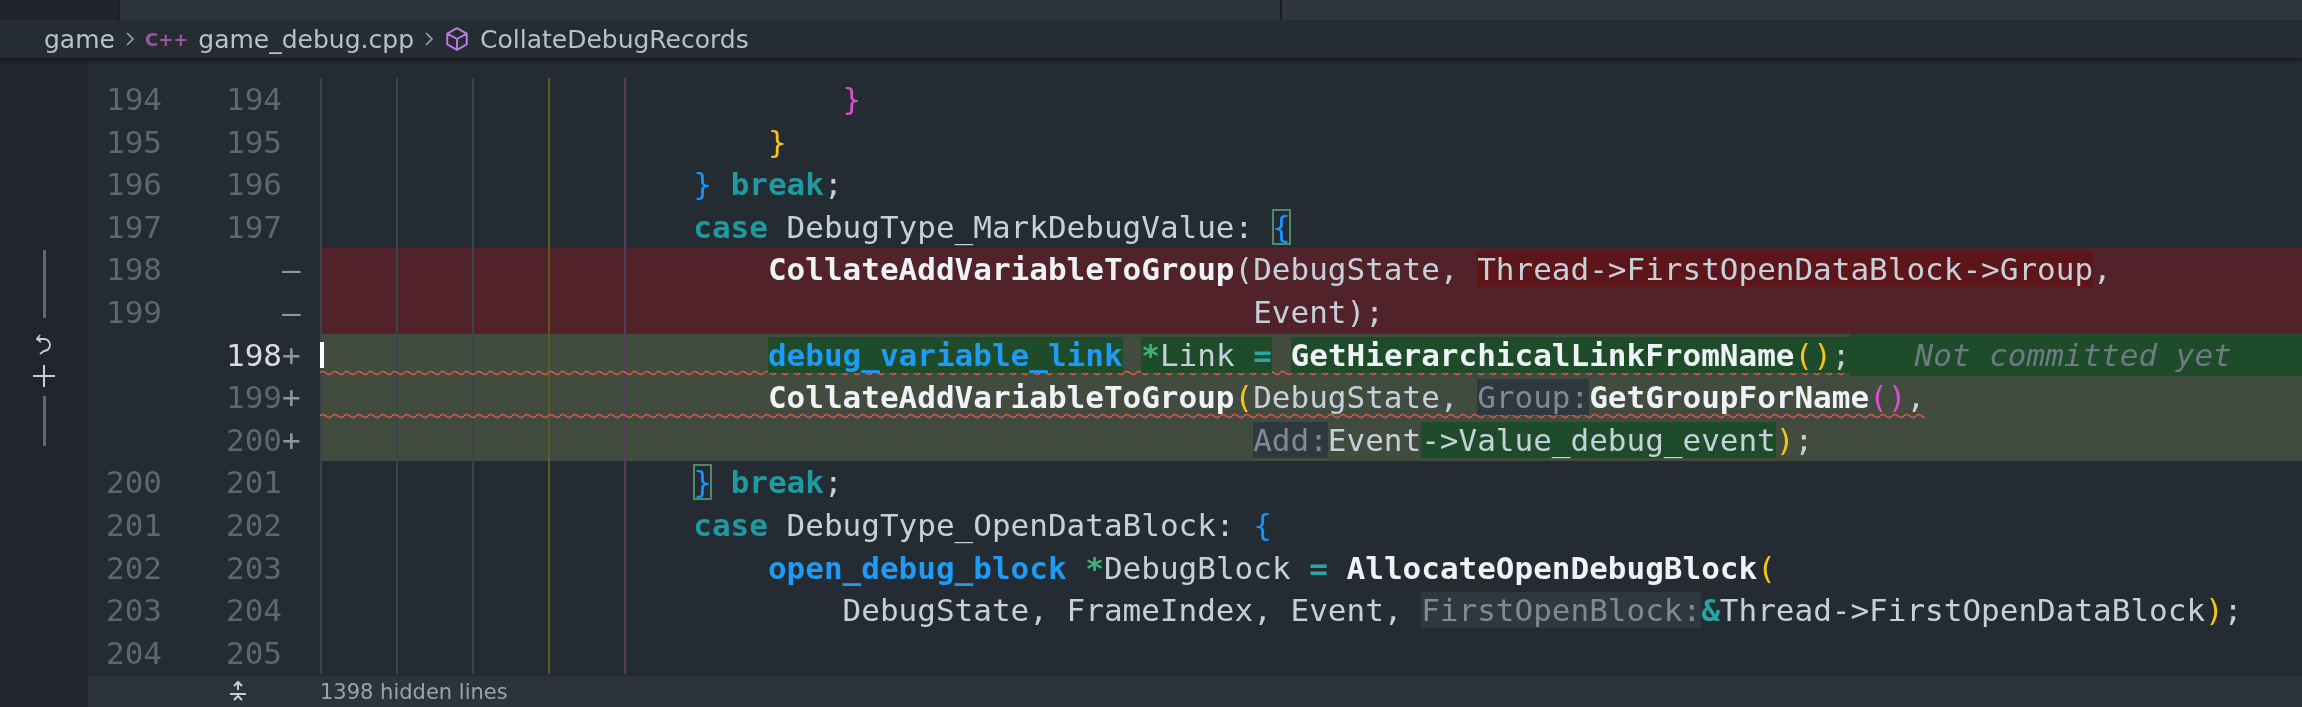 This screenshot has height=707, width=2302. What do you see at coordinates (2076, 355) in the screenshot?
I see `blame-annotation: Not committed yet` at bounding box center [2076, 355].